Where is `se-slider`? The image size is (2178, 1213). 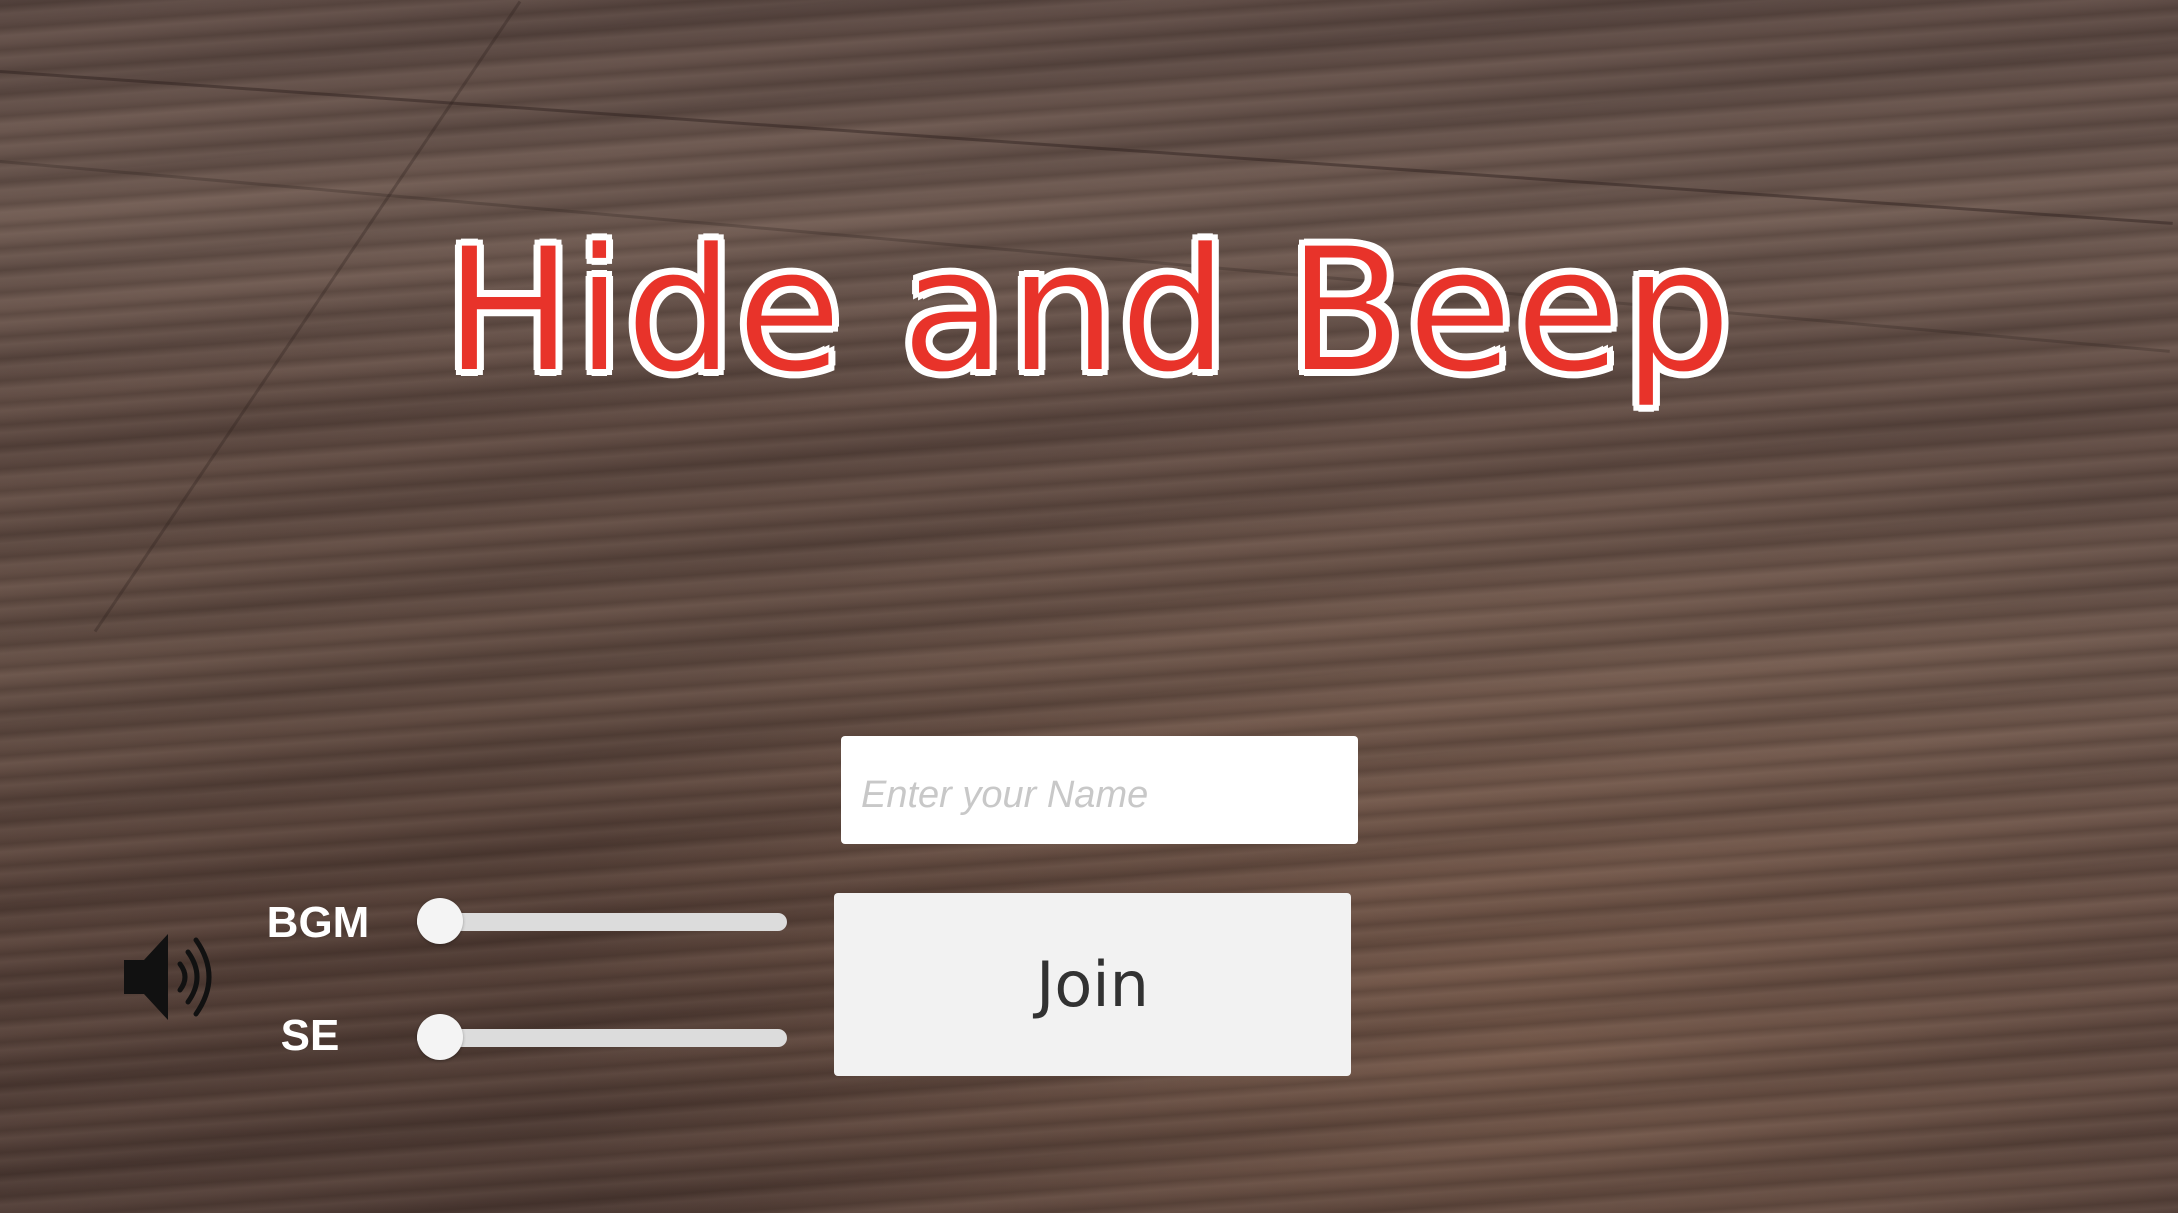 se-slider is located at coordinates (602, 1037).